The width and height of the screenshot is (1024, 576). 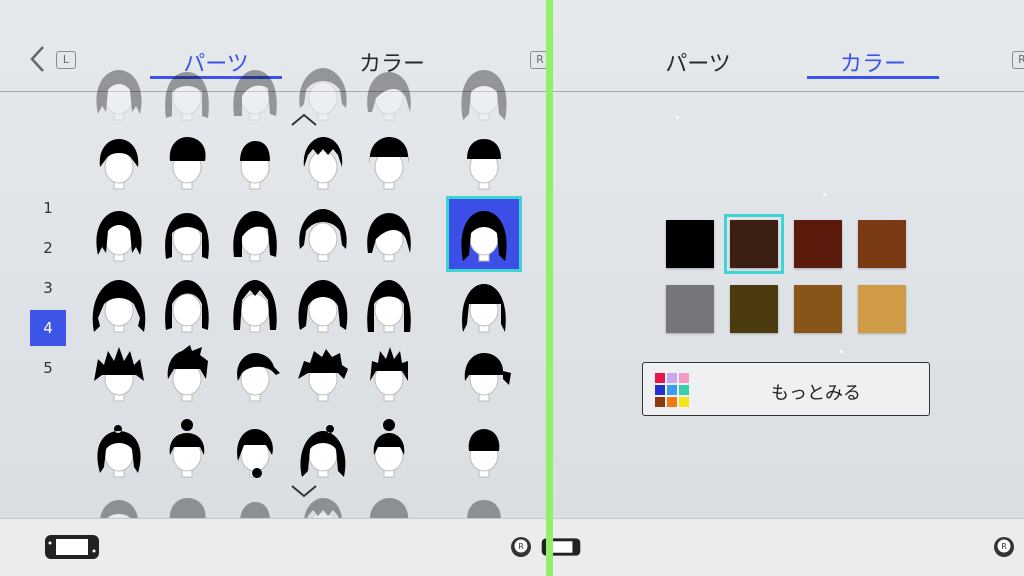 What do you see at coordinates (873, 77) in the screenshot?
I see `active-tab-underline` at bounding box center [873, 77].